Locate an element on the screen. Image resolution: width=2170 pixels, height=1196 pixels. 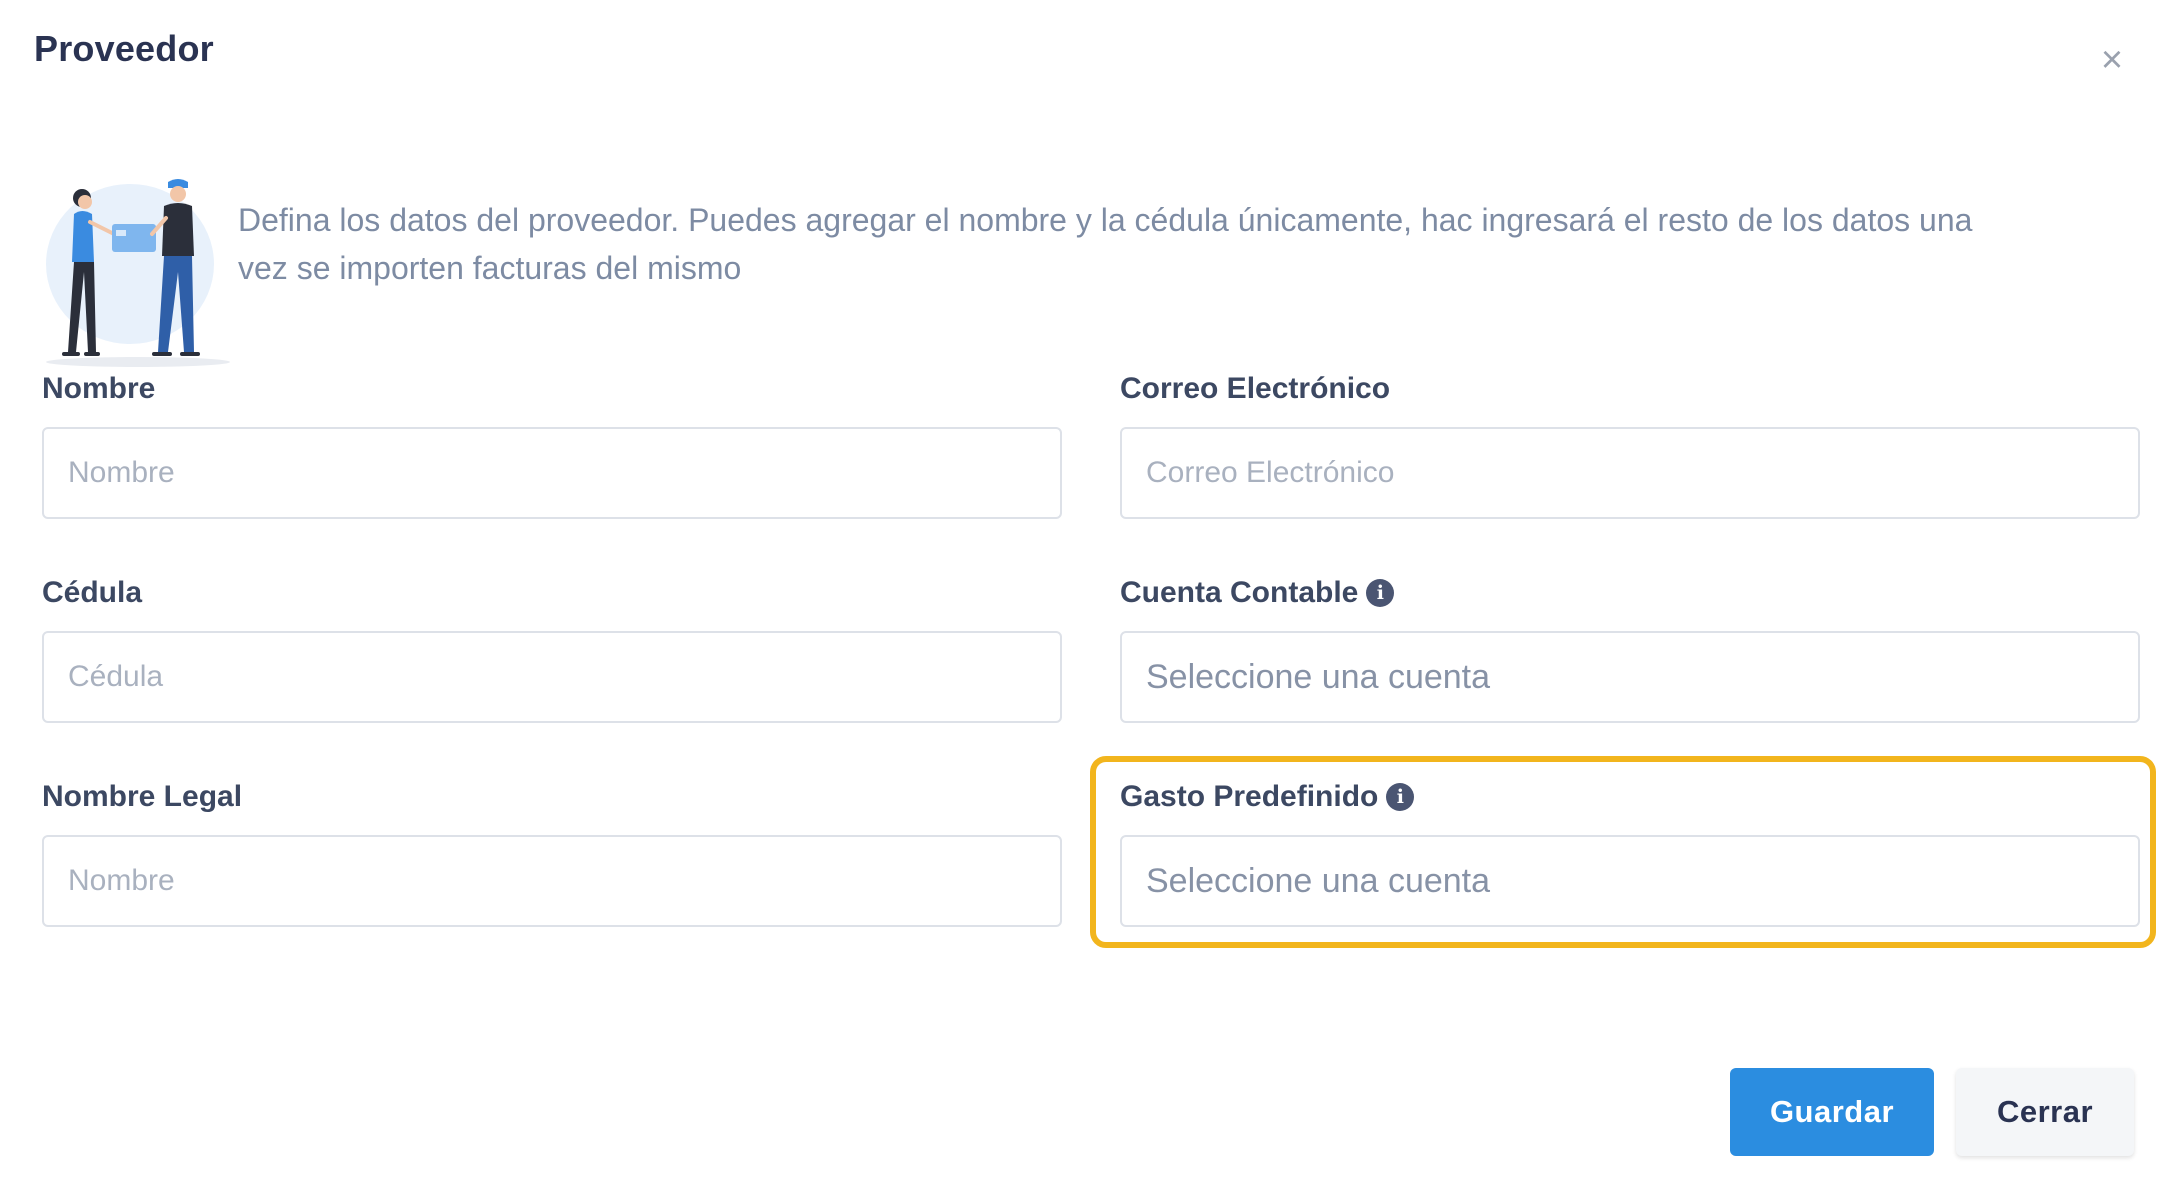
cuenta-contable-select: Seleccione una cuenta is located at coordinates (1630, 677).